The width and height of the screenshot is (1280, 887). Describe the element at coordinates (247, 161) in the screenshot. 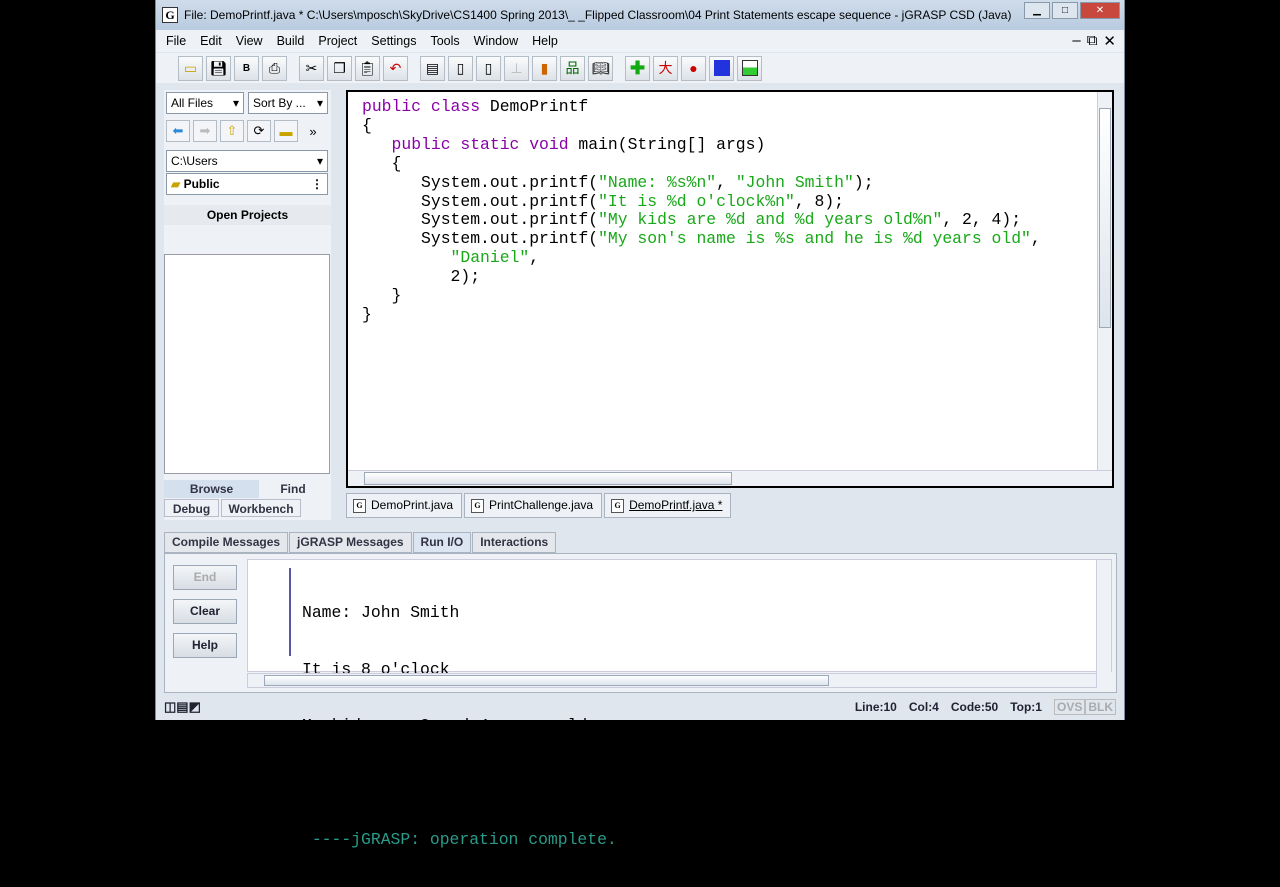

I see `path-select: C:\Users ▾` at that location.